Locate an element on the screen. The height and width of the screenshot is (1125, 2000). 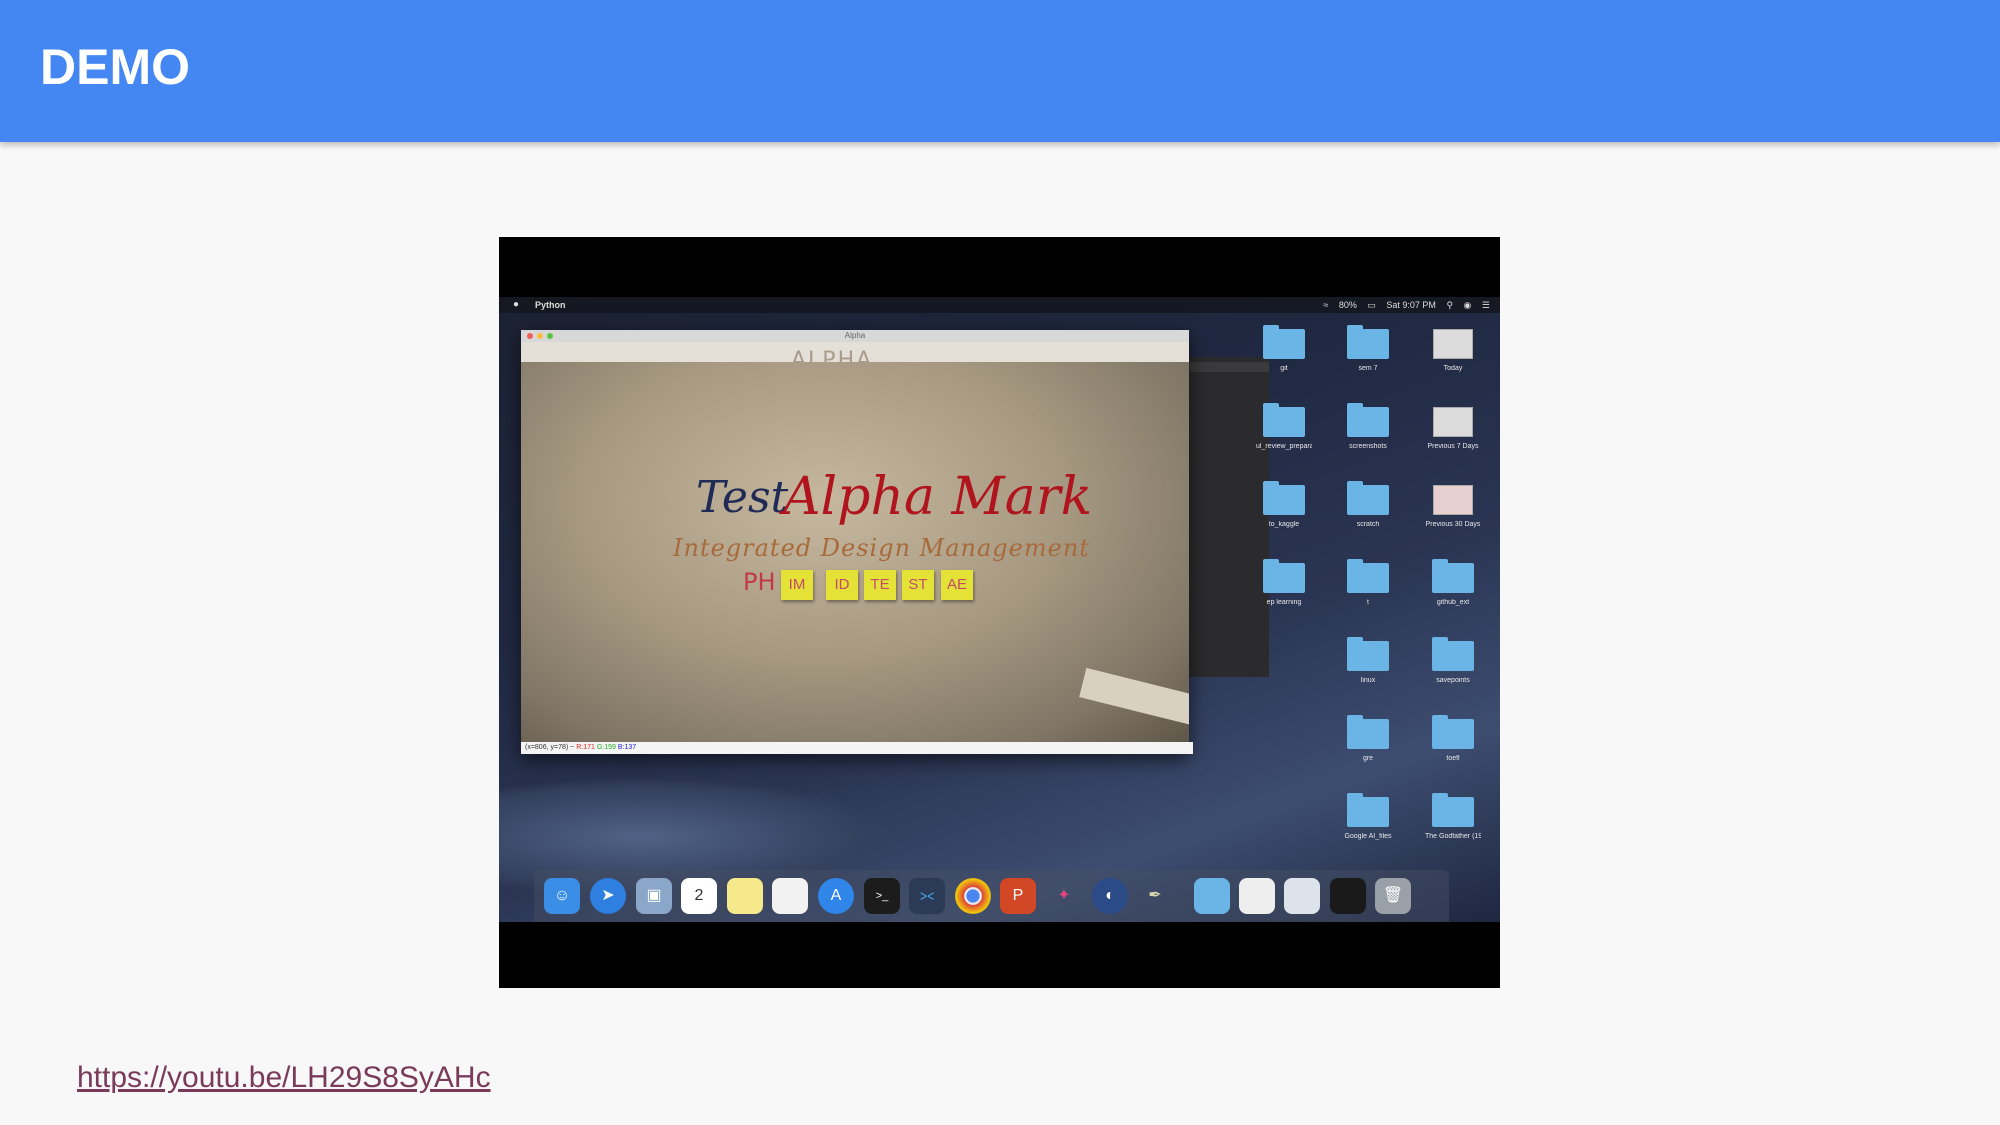
sticky-note: AE is located at coordinates (957, 585).